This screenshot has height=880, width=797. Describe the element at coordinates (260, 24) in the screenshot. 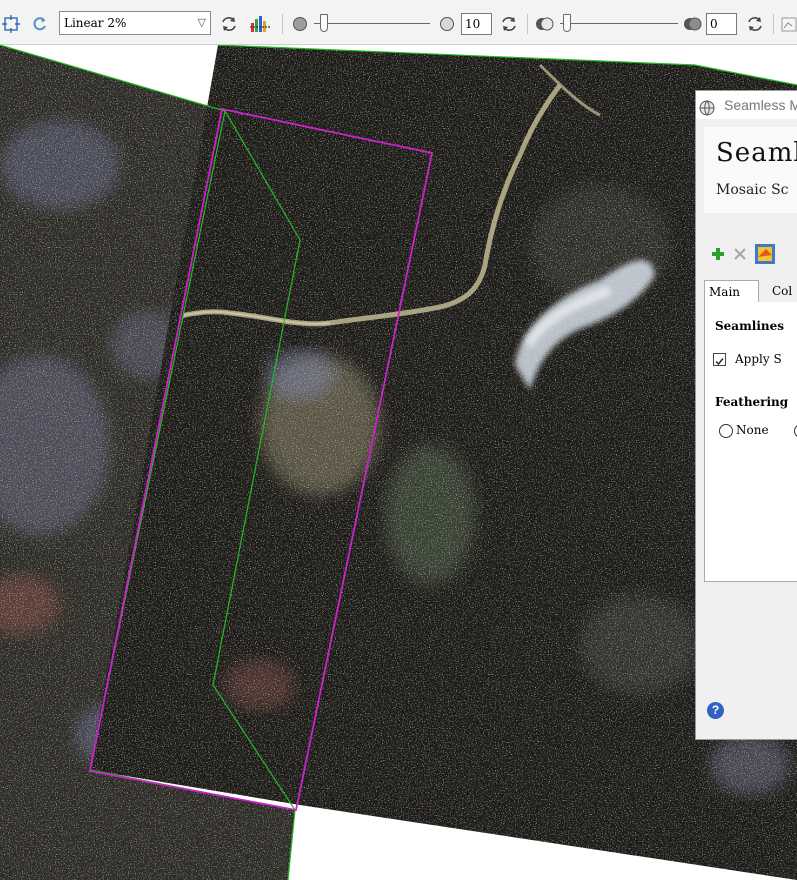

I see `histogram-icon` at that location.